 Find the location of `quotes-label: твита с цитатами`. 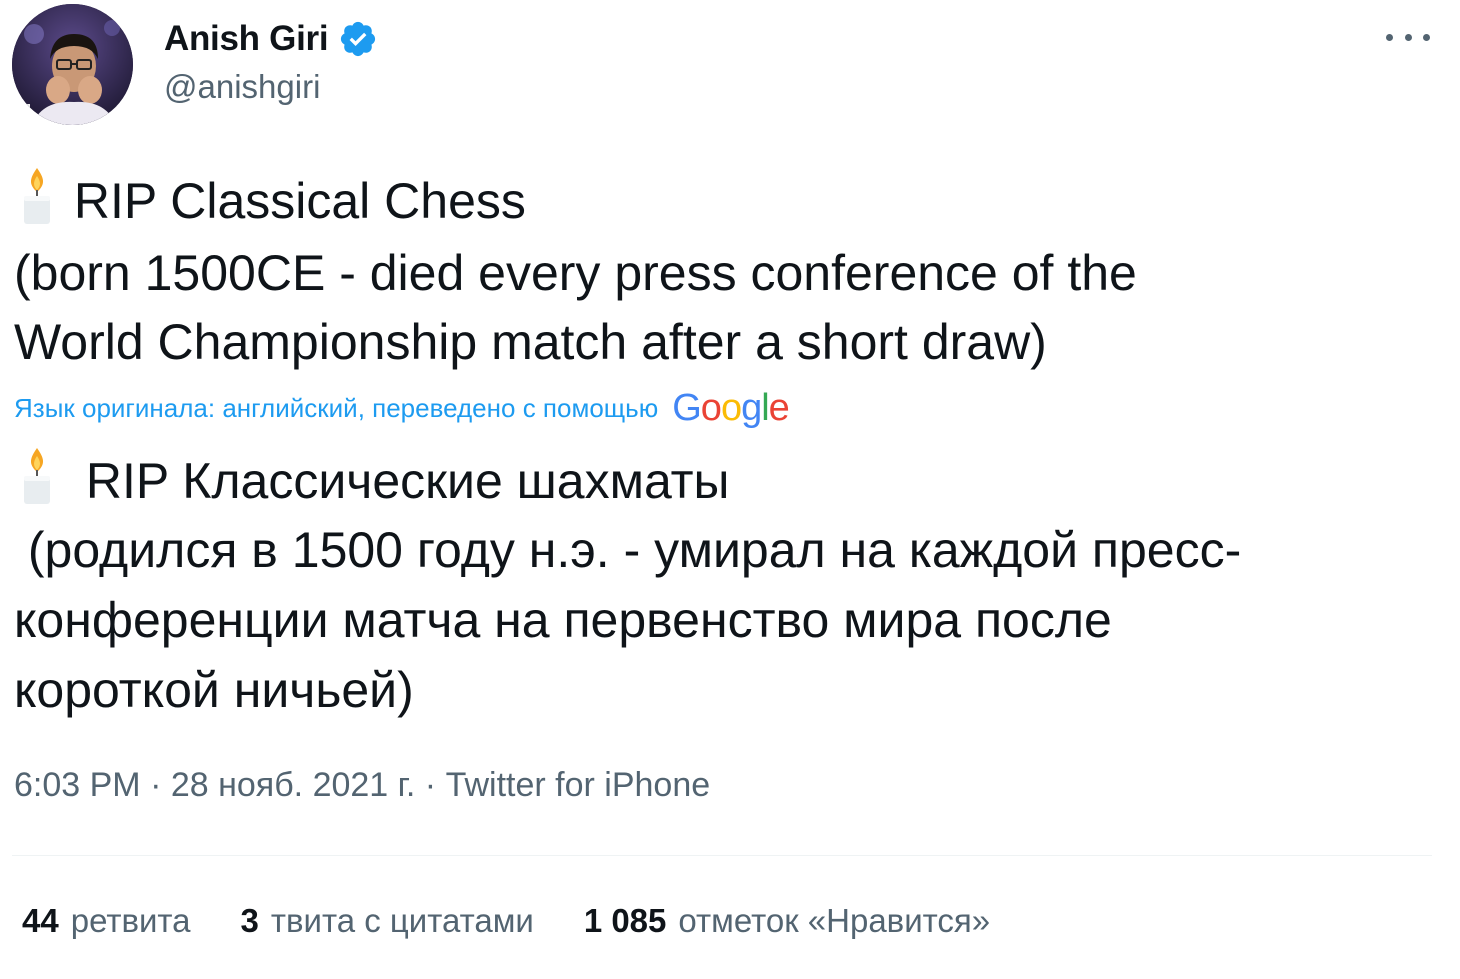

quotes-label: твита с цитатами is located at coordinates (402, 920).